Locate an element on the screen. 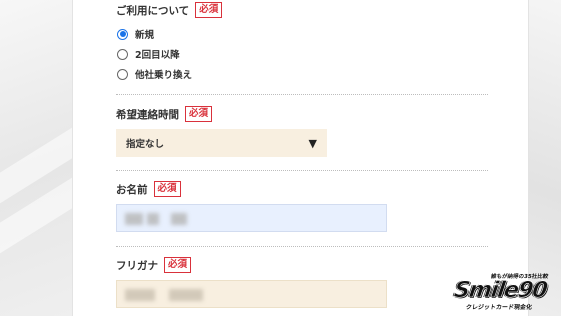 This screenshot has height=316, width=561. radio-label: 新規 is located at coordinates (145, 35).